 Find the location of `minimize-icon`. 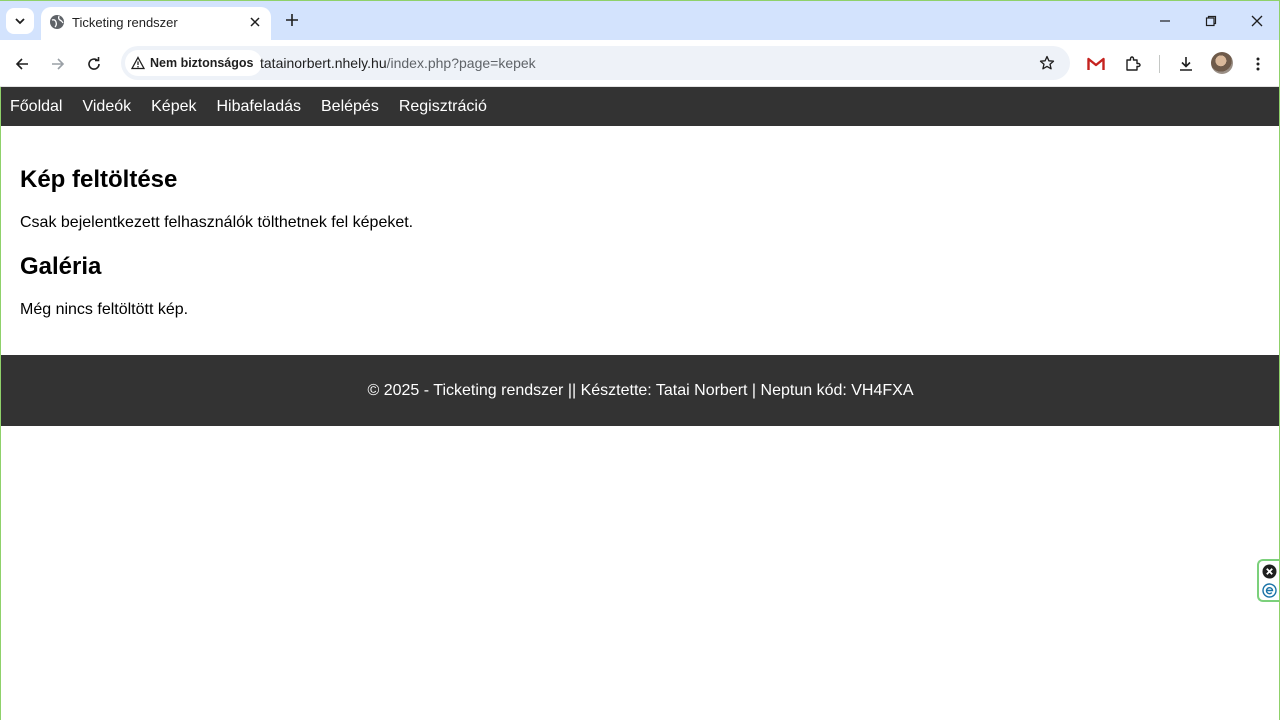

minimize-icon is located at coordinates (1165, 21).